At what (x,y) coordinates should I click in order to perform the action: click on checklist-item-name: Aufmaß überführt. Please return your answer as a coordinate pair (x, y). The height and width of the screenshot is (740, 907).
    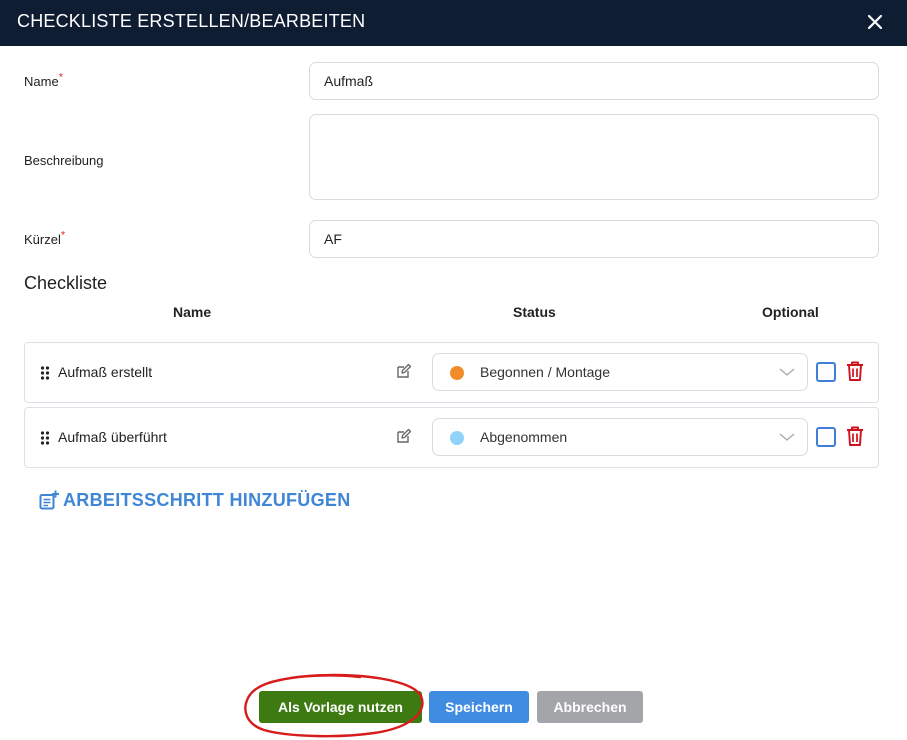
    Looking at the image, I should click on (112, 437).